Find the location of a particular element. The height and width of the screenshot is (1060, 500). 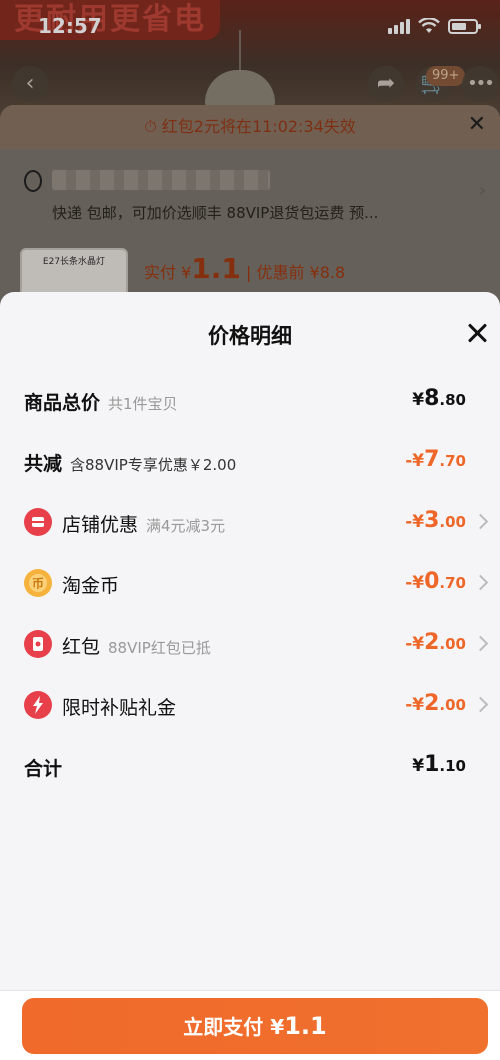

row-subsidy: 限时补贴礼金 -¥2.00 is located at coordinates (250, 705).